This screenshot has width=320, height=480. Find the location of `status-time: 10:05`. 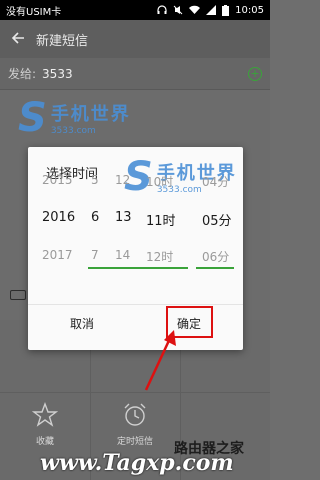

status-time: 10:05 is located at coordinates (249, 10).